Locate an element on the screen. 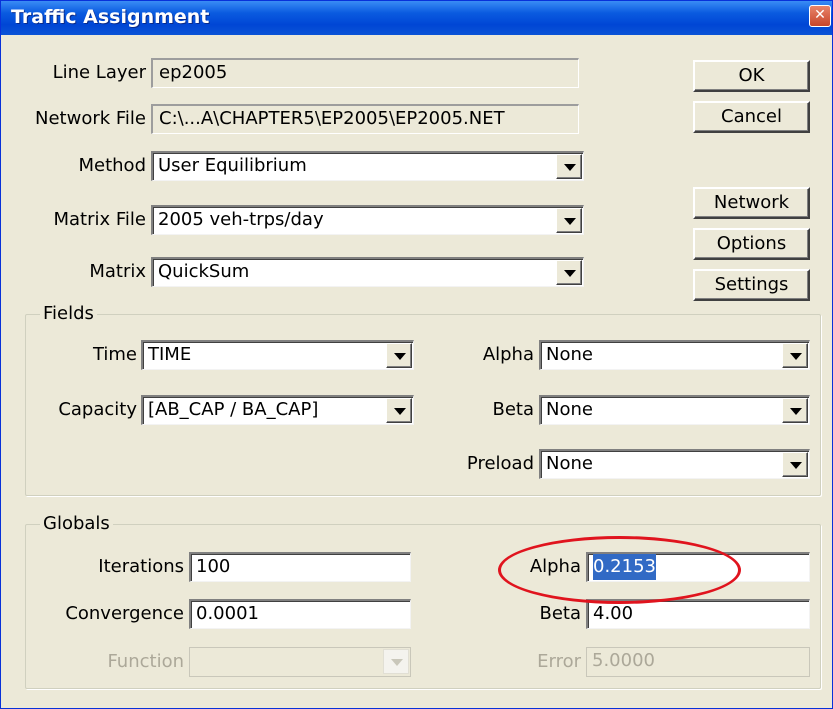 The width and height of the screenshot is (833, 709). time-value: TIME is located at coordinates (170, 354).